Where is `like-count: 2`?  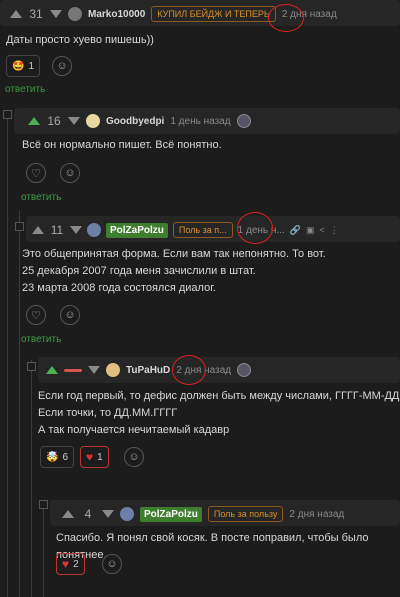 like-count: 2 is located at coordinates (76, 564).